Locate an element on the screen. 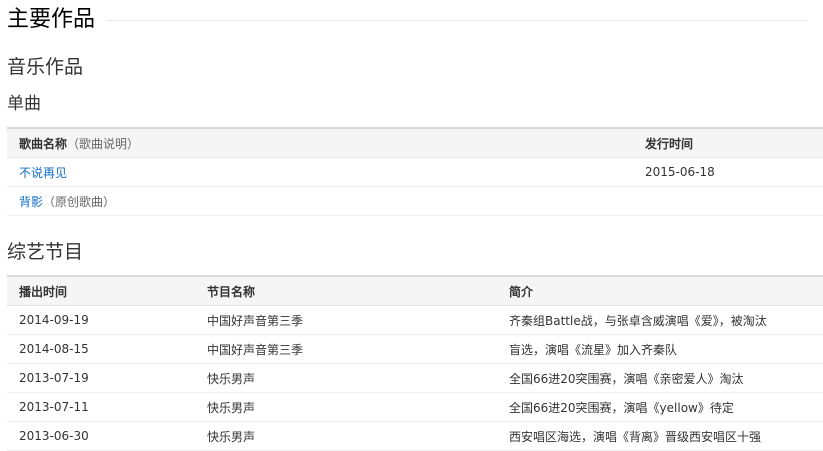 The image size is (823, 451). column-header-intro: 简介 is located at coordinates (660, 290).